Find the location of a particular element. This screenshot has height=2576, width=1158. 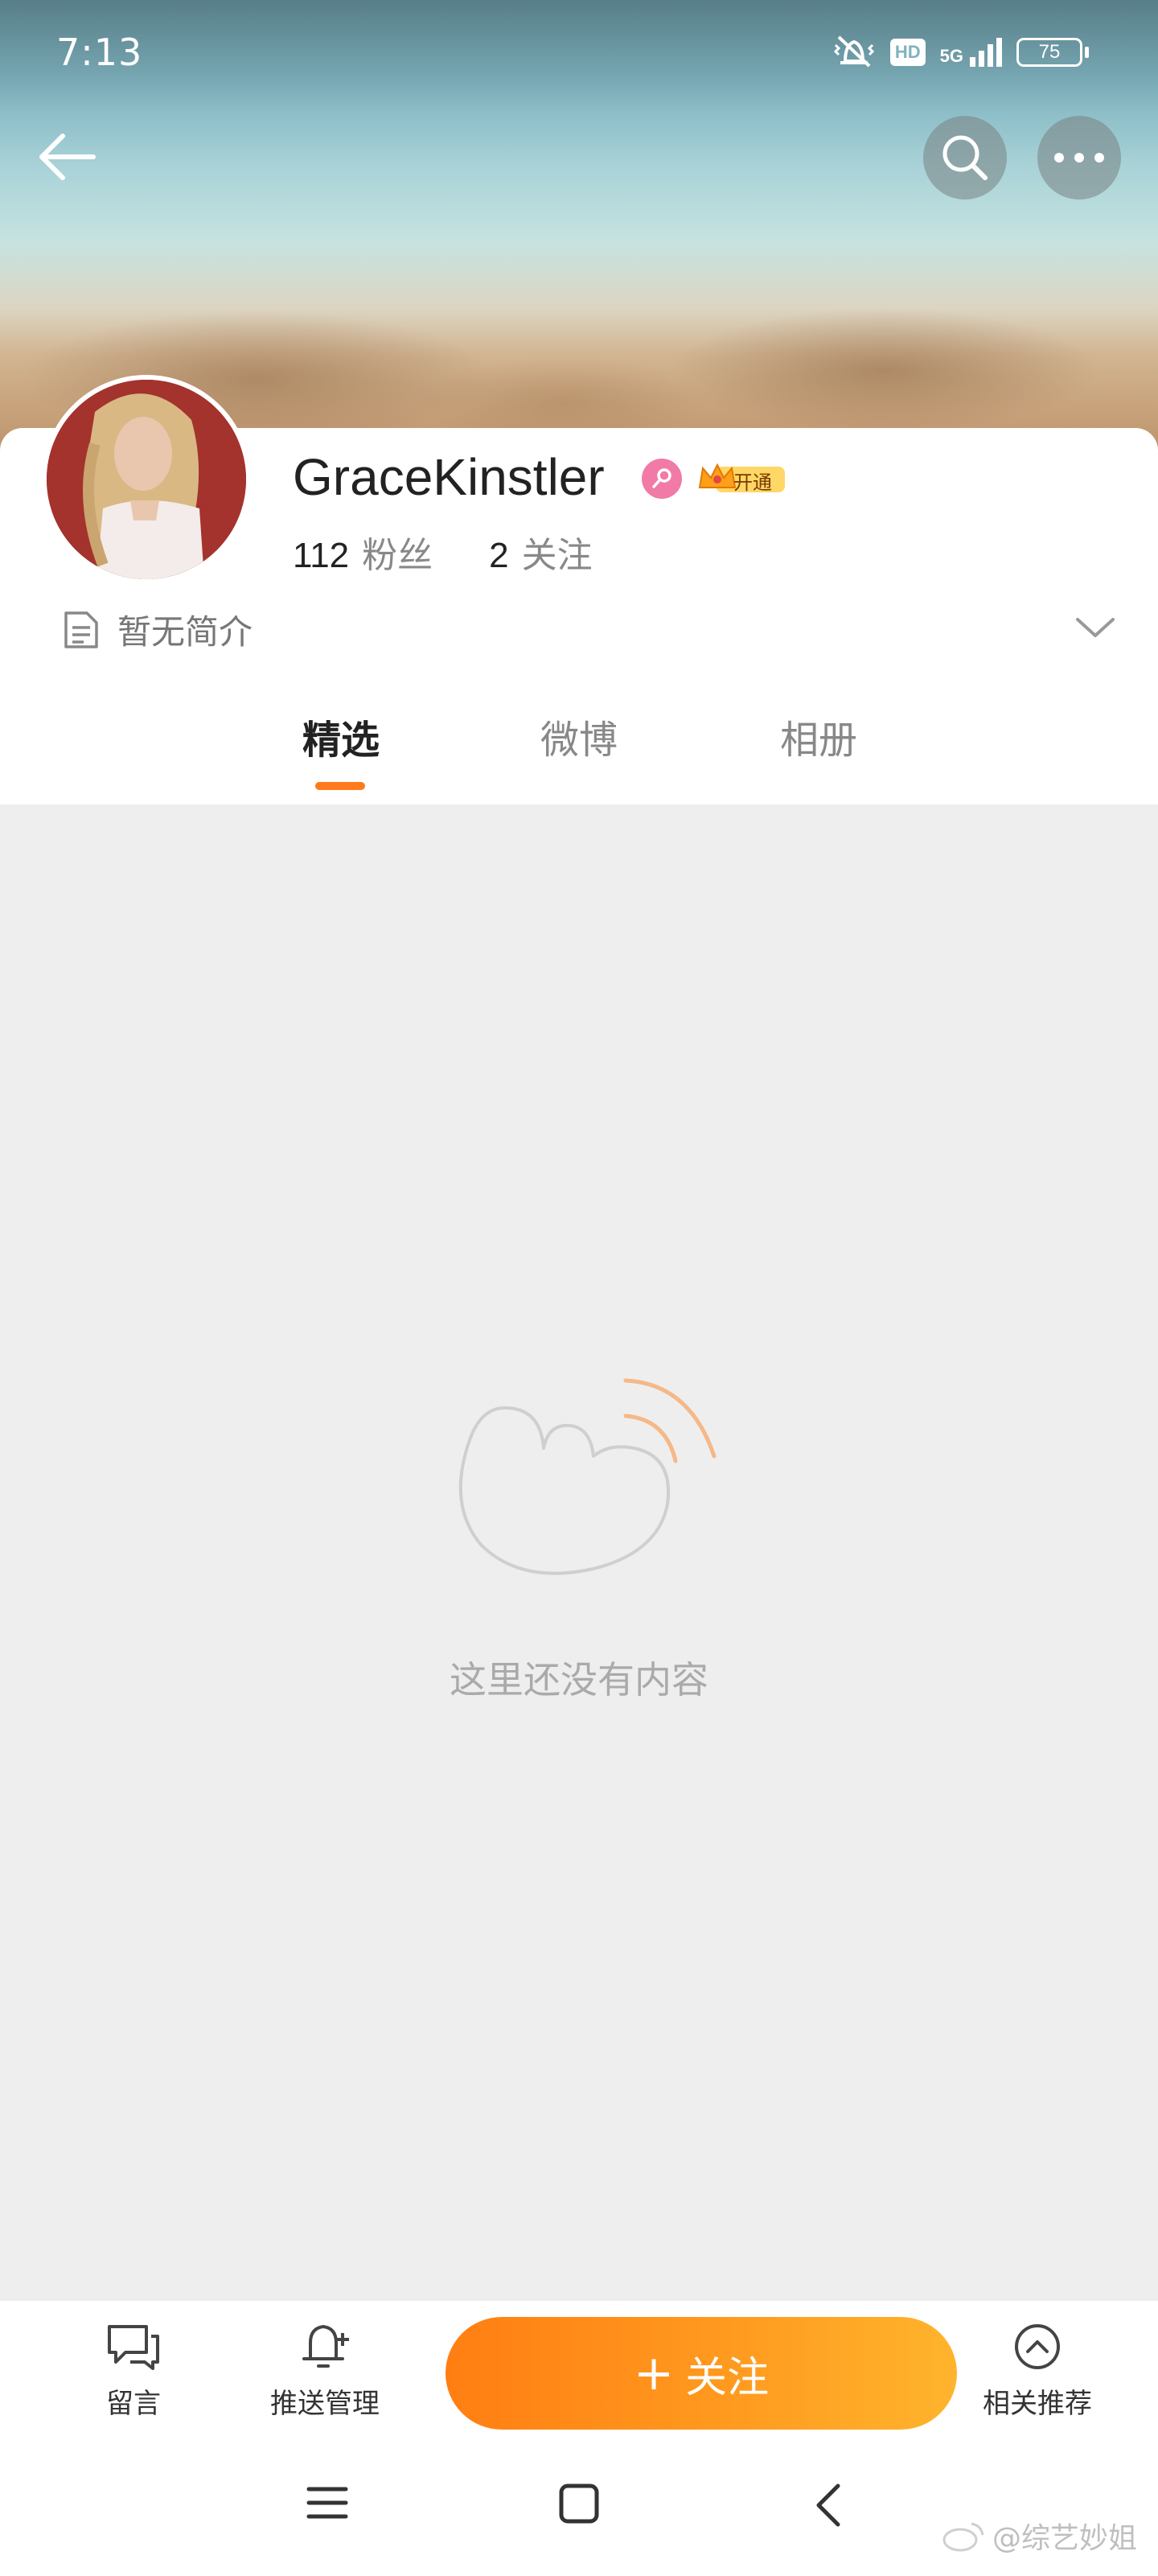

search-button is located at coordinates (965, 158).